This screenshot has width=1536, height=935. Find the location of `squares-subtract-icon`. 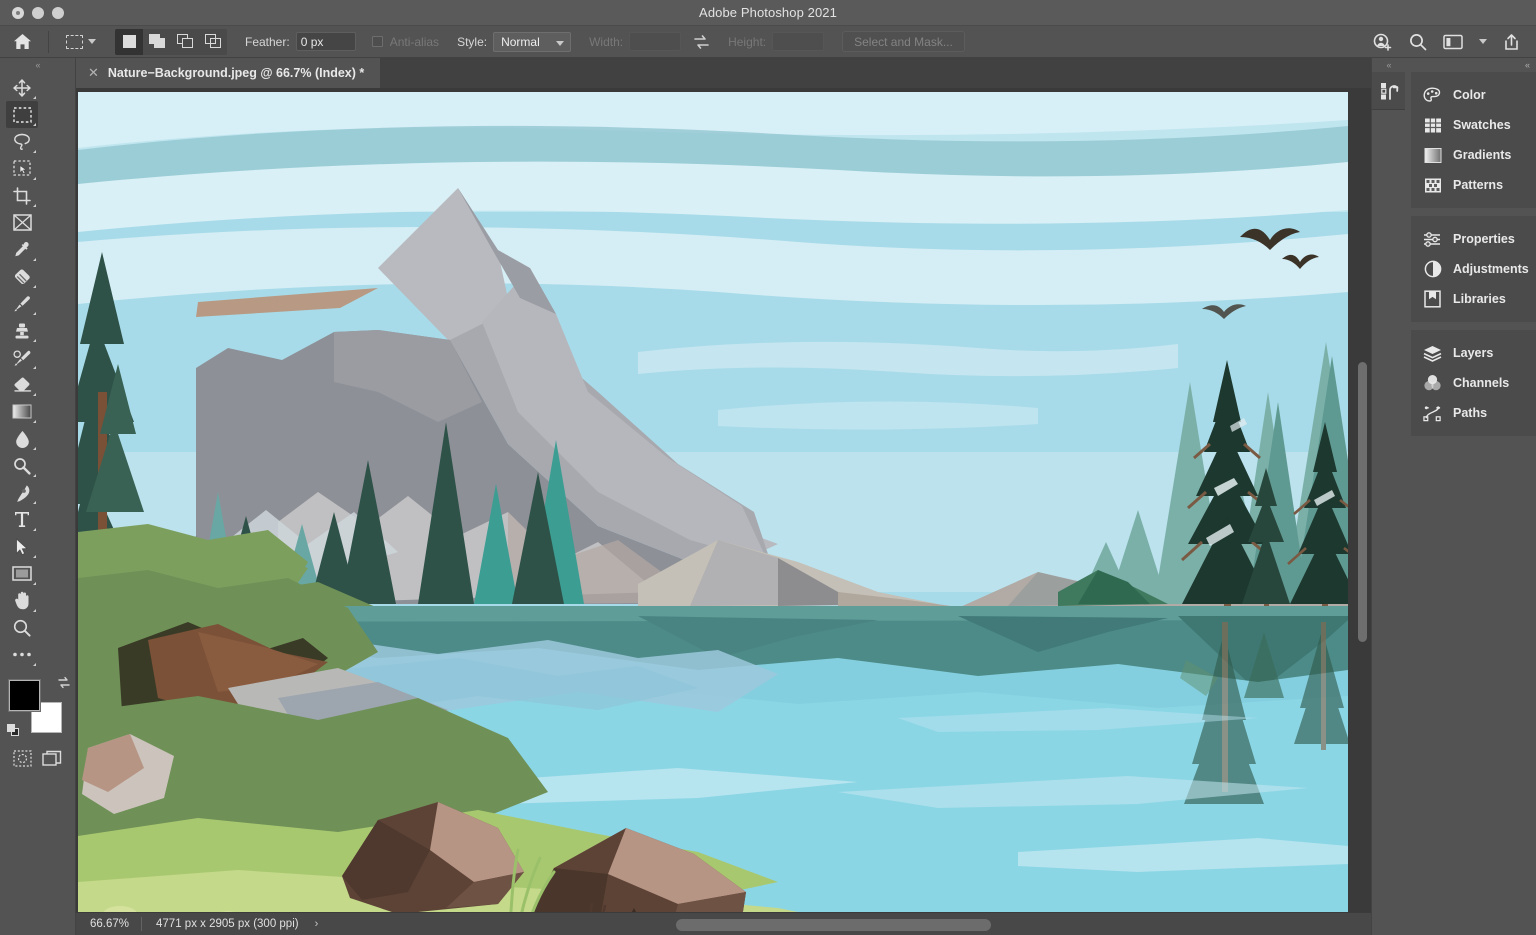

squares-subtract-icon is located at coordinates (185, 41).